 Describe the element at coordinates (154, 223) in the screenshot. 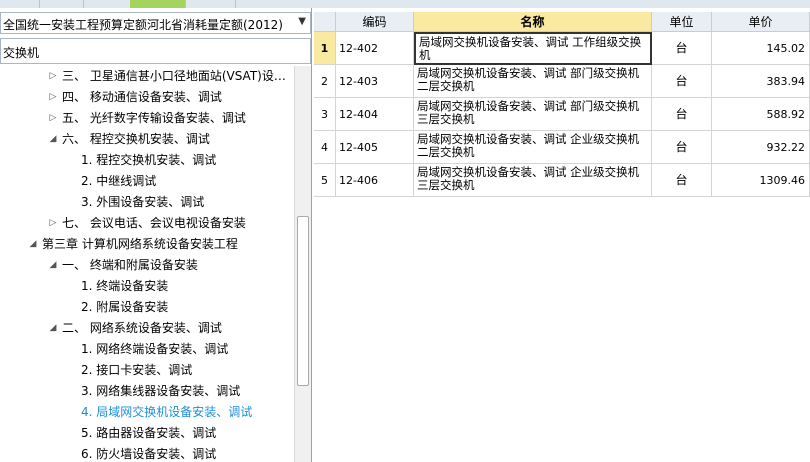

I see `tree-node-label: 七、 会议电话、会议电视设备安装` at that location.